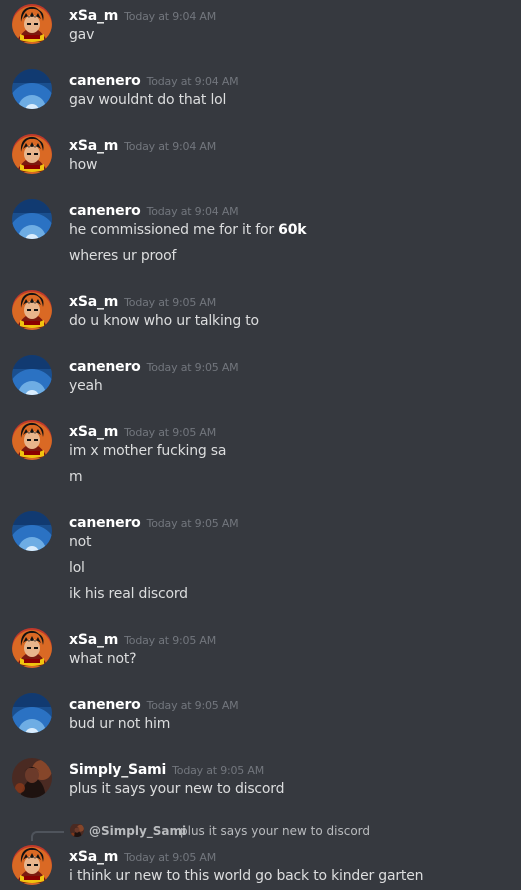 The width and height of the screenshot is (521, 890). I want to click on message-text: do u know who ur talking to, so click(164, 321).